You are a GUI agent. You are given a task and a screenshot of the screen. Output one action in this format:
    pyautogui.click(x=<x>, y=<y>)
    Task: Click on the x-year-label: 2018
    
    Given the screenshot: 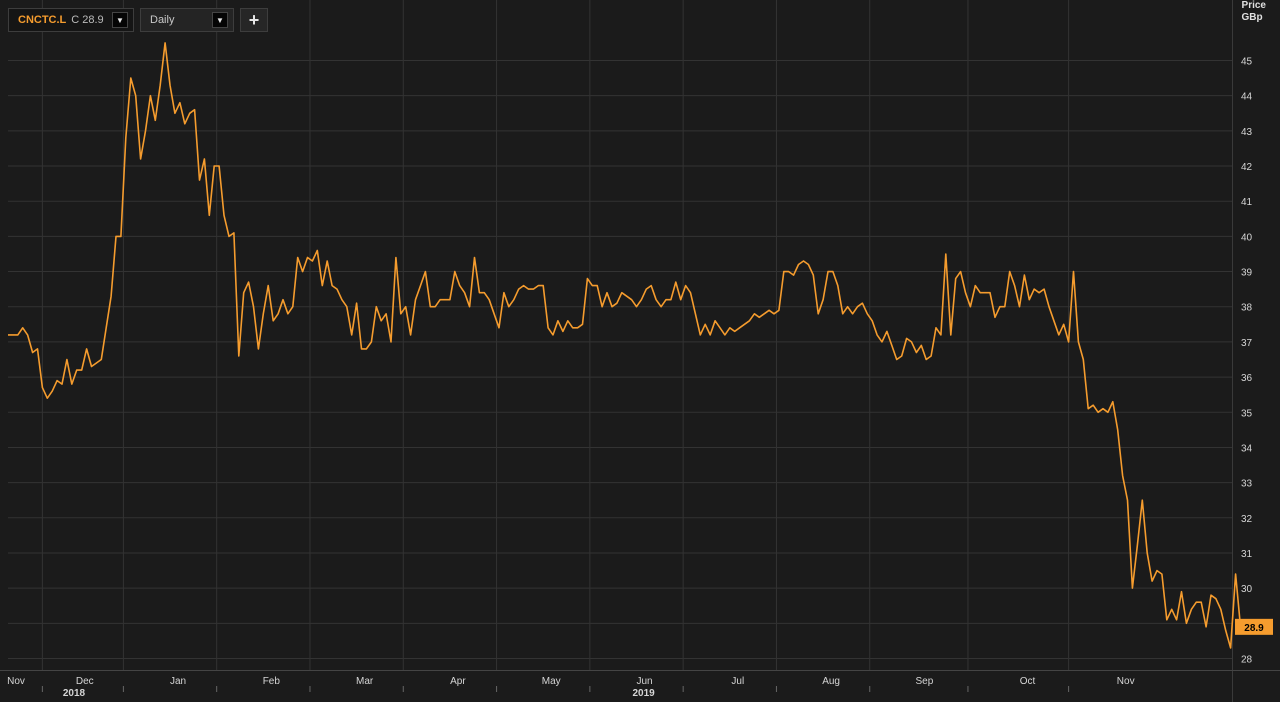 What is the action you would take?
    pyautogui.click(x=74, y=693)
    